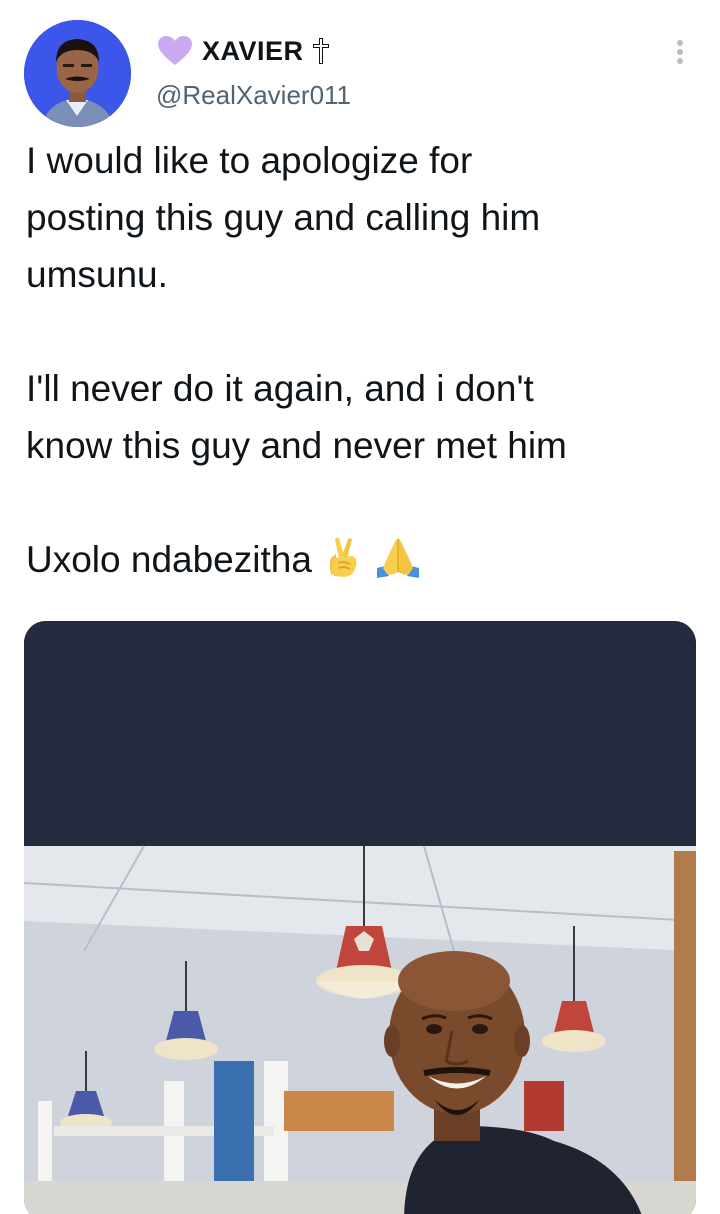  What do you see at coordinates (249, 160) in the screenshot?
I see `tweet-line: I would like to apologize for` at bounding box center [249, 160].